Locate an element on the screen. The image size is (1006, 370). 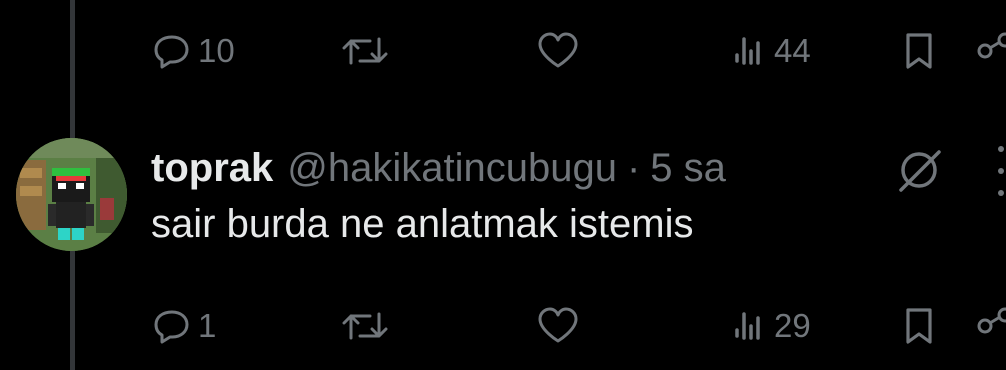
views-button: 44 is located at coordinates (772, 51).